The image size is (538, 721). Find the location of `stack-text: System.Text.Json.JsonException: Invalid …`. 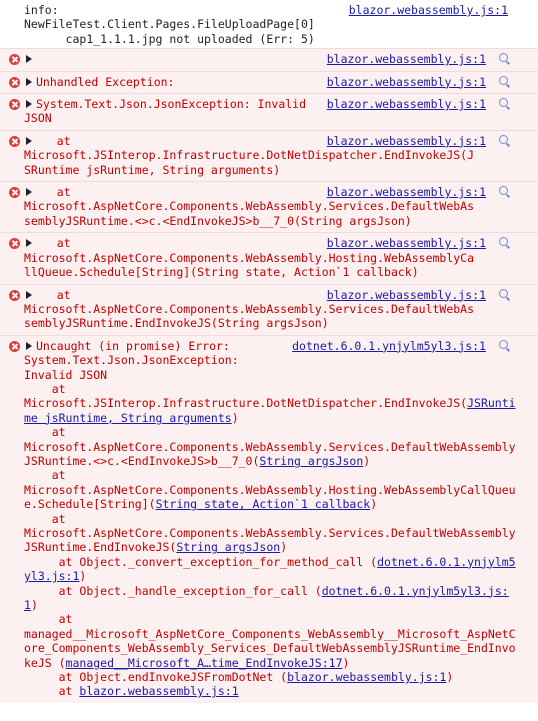

stack-text: System.Text.Json.JsonException: Invalid … is located at coordinates (246, 382).